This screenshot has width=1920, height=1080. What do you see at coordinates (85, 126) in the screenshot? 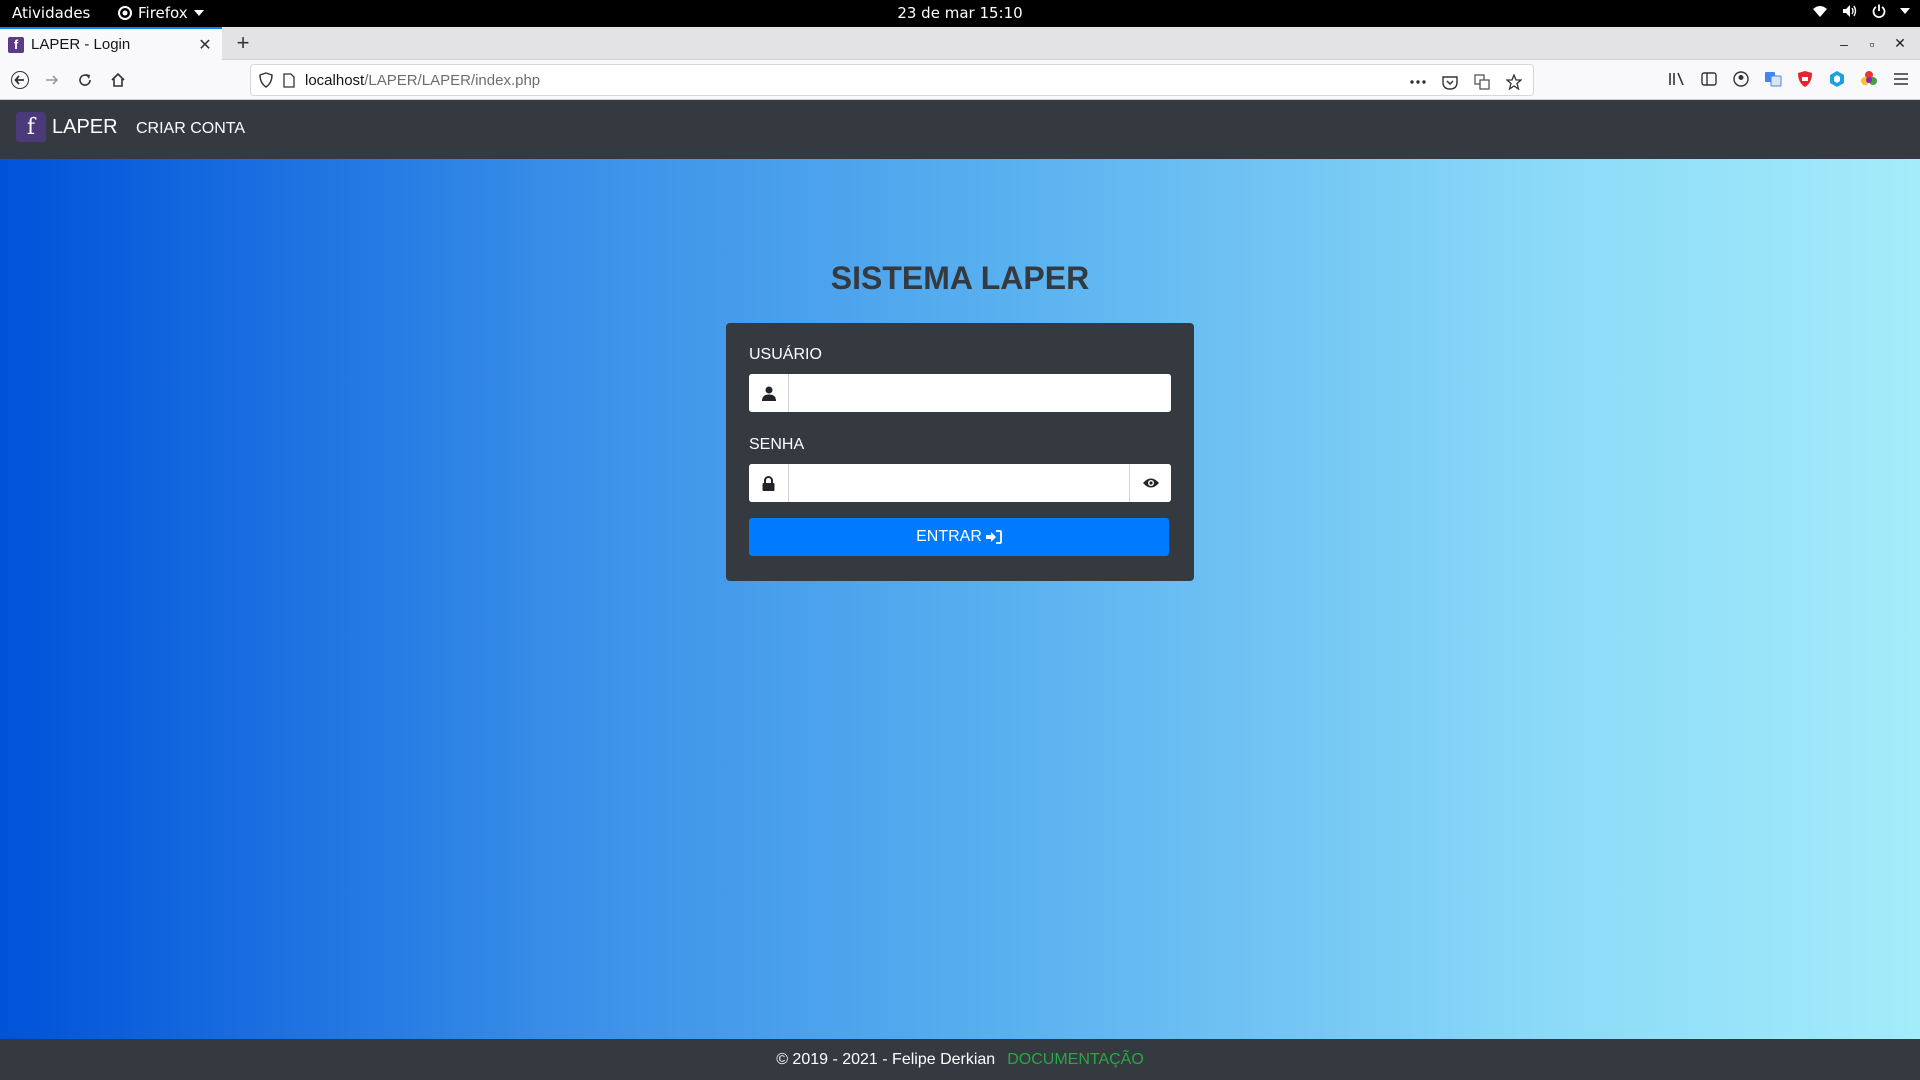
I see `brand-name: LAPER` at bounding box center [85, 126].